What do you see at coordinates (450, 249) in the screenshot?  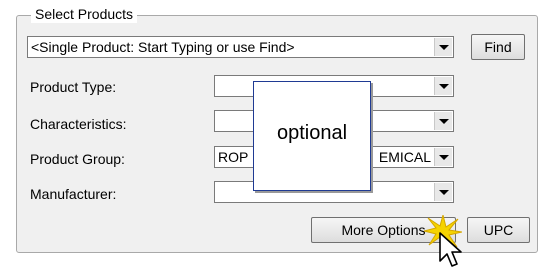 I see `mouse-pointer-icon` at bounding box center [450, 249].